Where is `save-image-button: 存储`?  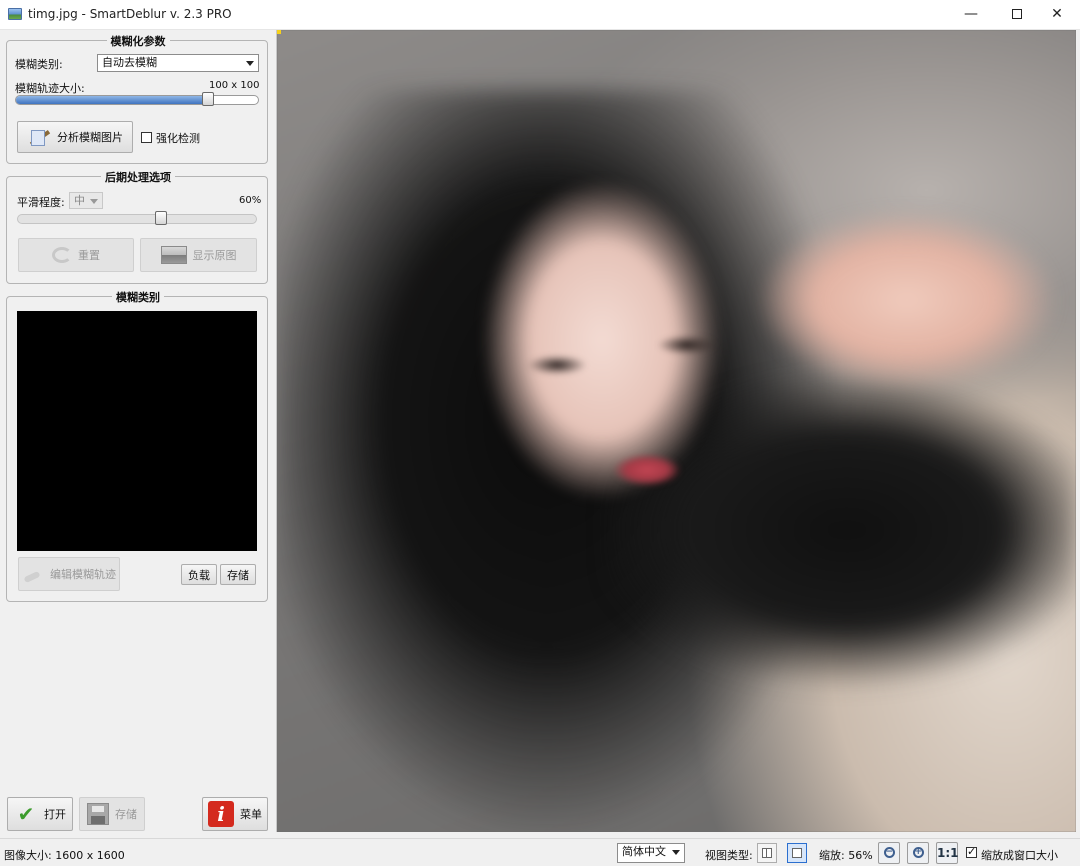 save-image-button: 存储 is located at coordinates (112, 814).